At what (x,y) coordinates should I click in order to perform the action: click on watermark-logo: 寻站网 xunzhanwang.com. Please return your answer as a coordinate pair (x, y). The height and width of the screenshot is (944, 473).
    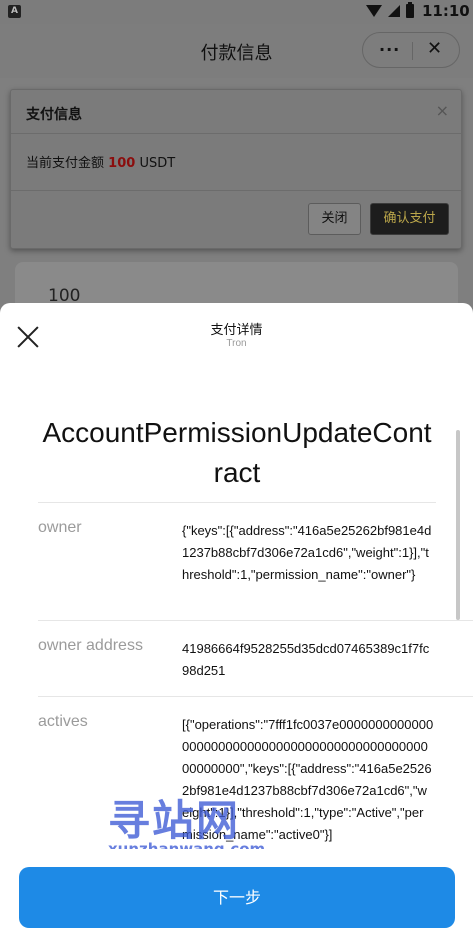
    Looking at the image, I should click on (188, 823).